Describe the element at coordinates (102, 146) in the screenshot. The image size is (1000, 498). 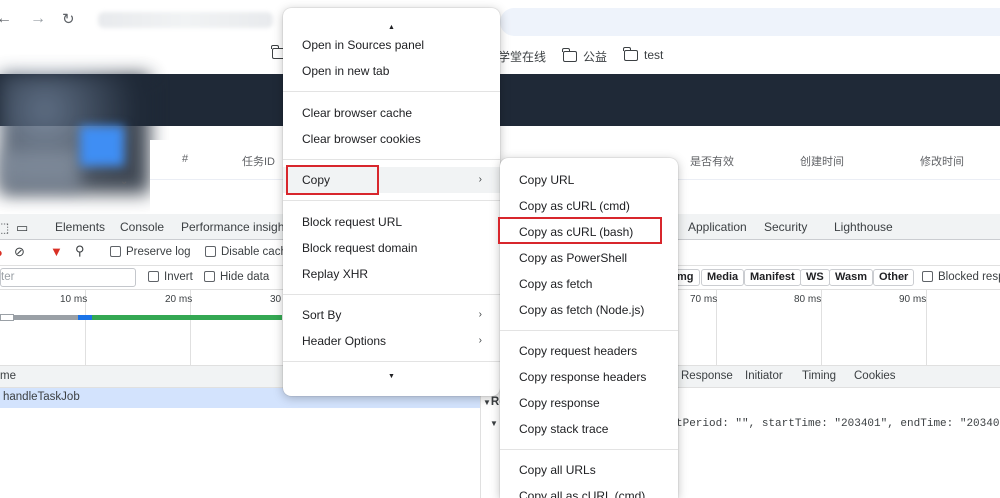
I see `blurred-button` at that location.